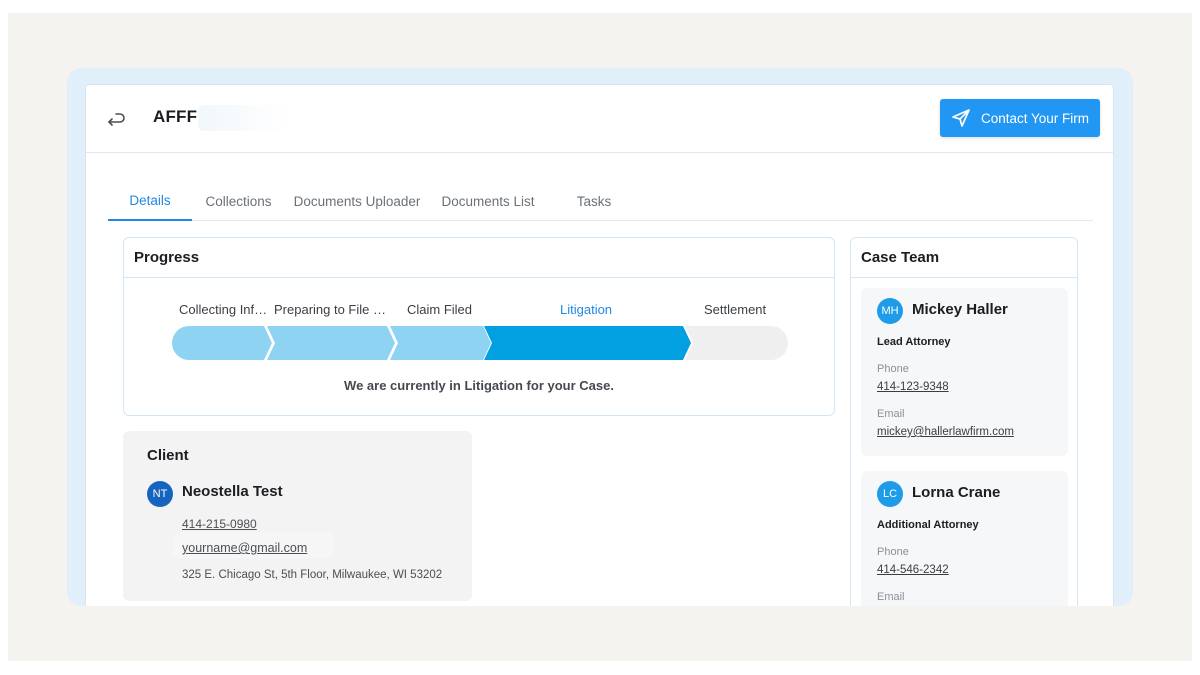 The width and height of the screenshot is (1200, 675). I want to click on progress-header: Progress, so click(479, 258).